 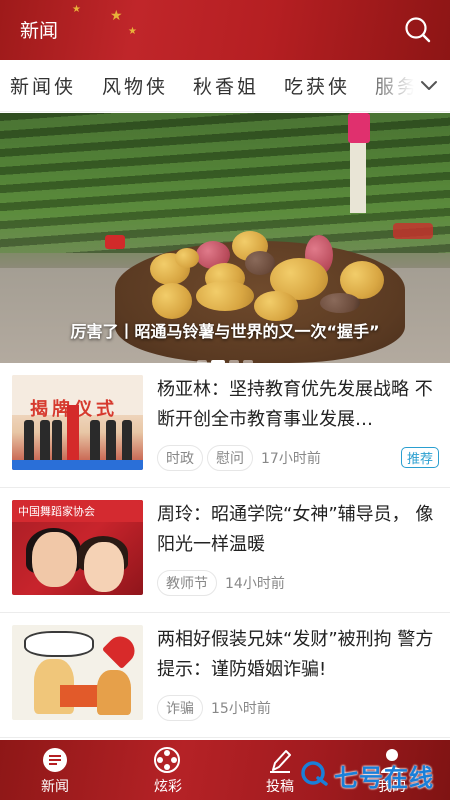 What do you see at coordinates (77, 547) in the screenshot?
I see `news-thumbnail: 中国舞蹈家协会` at bounding box center [77, 547].